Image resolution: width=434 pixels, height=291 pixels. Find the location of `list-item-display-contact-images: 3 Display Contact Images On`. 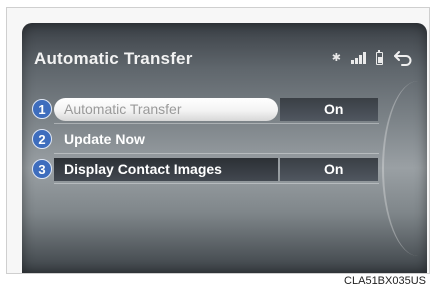

list-item-display-contact-images: 3 Display Contact Images On is located at coordinates (224, 171).